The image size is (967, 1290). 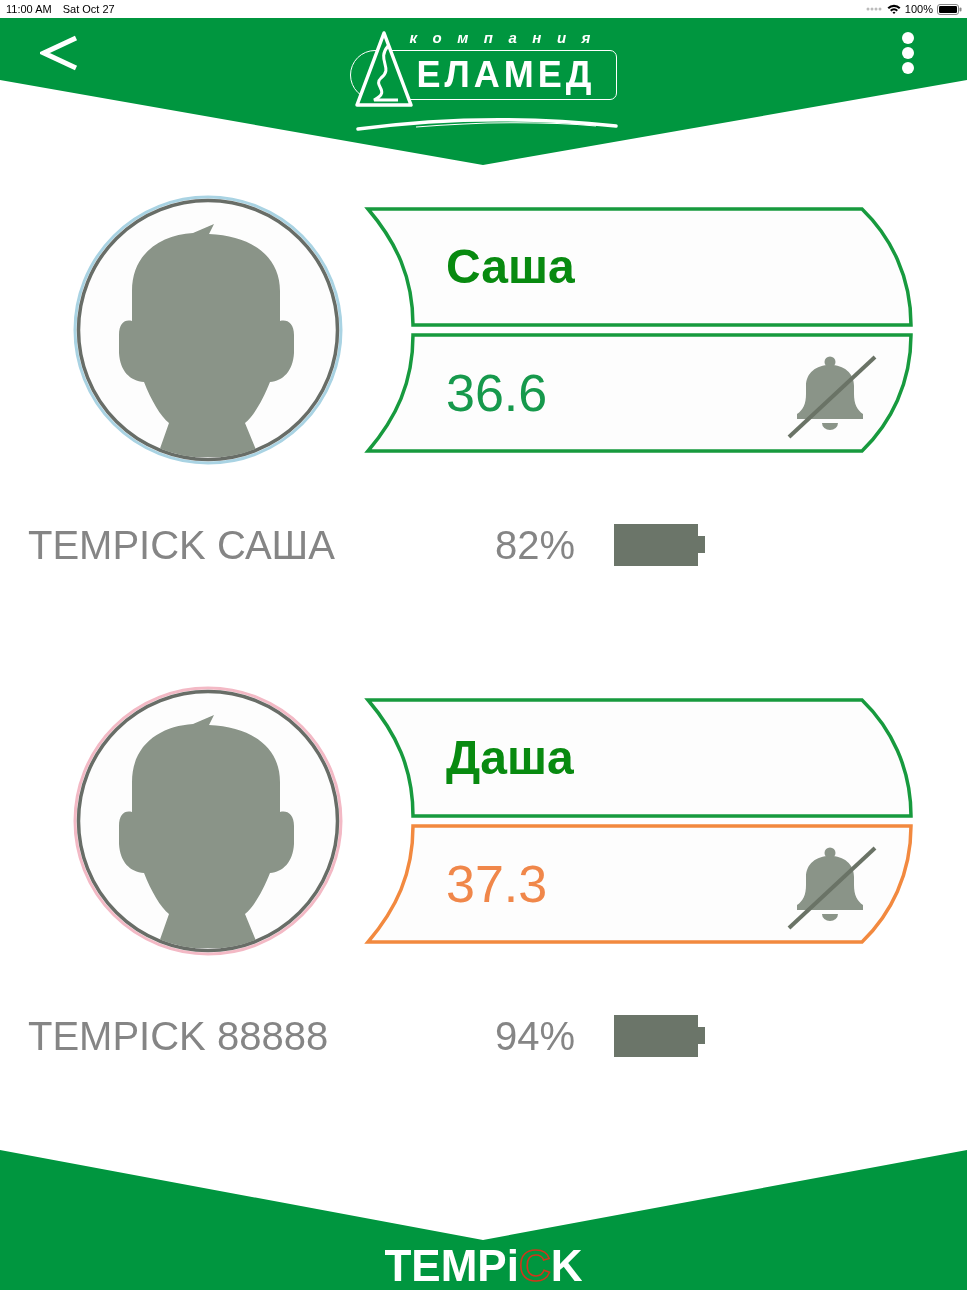 I want to click on signal-dots-icon, so click(x=873, y=9).